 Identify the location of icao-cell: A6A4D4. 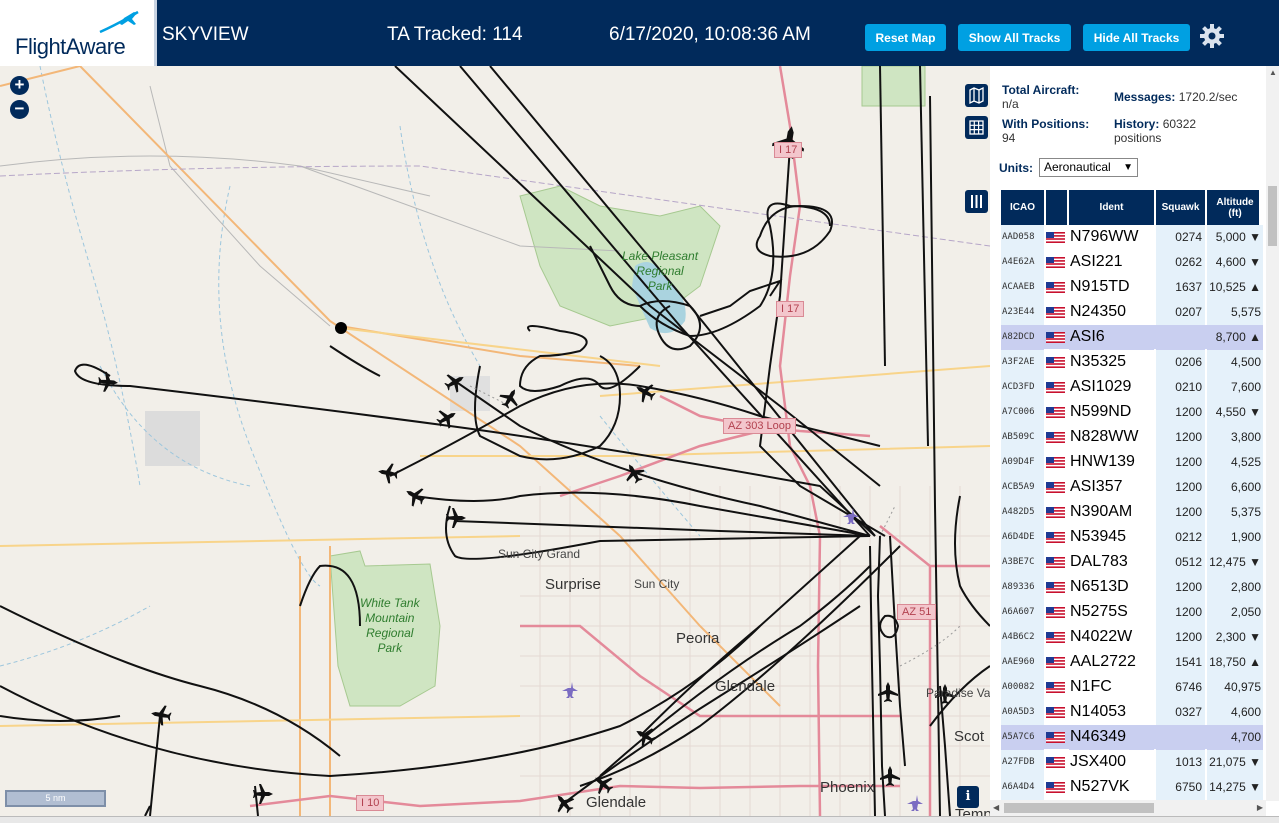
(1022, 787).